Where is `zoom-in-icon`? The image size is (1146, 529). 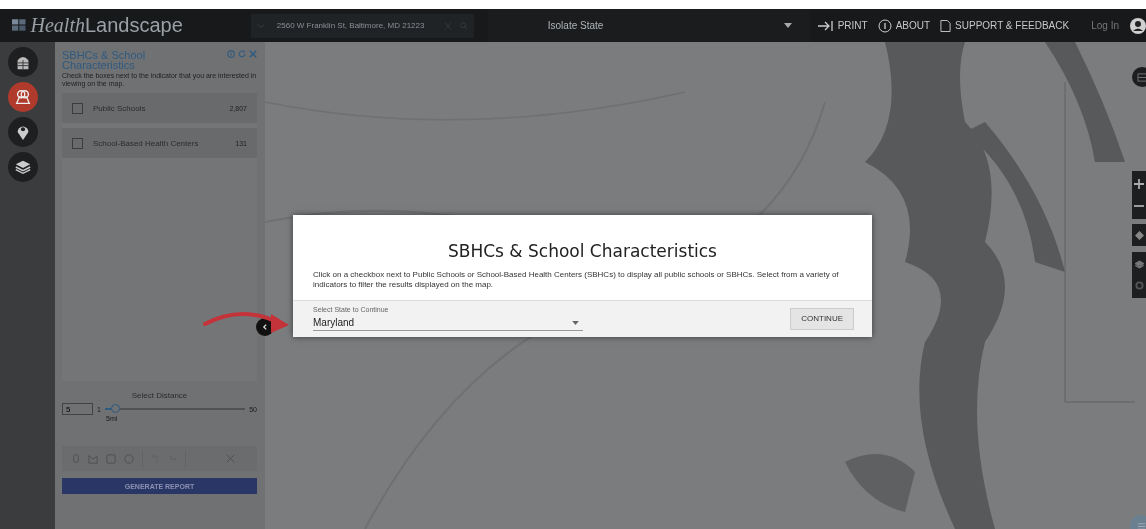 zoom-in-icon is located at coordinates (1139, 184).